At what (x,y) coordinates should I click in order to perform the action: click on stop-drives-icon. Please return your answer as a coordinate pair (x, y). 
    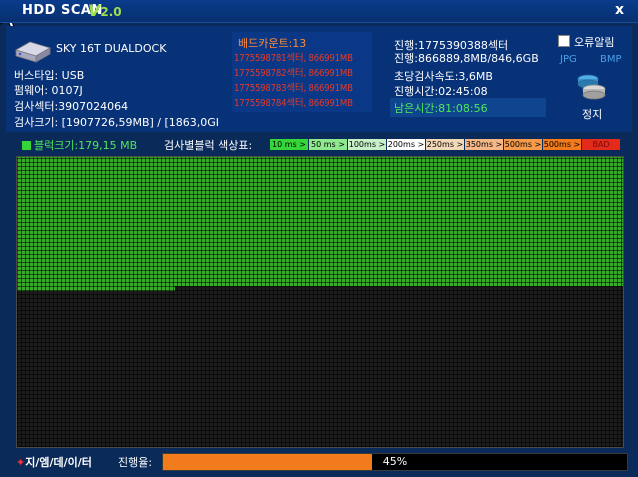
    Looking at the image, I should click on (592, 86).